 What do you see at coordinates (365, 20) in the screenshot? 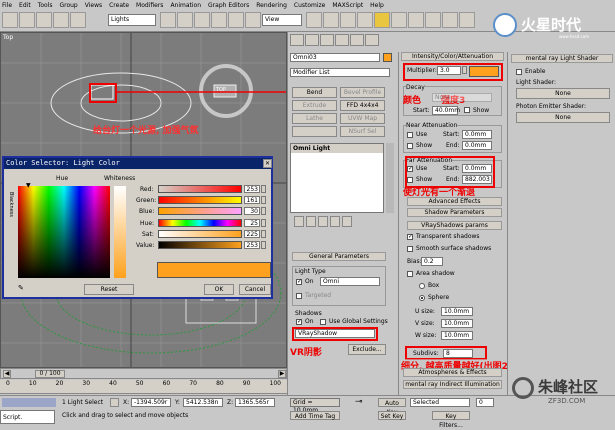
I see `angle-snap-icon` at bounding box center [365, 20].